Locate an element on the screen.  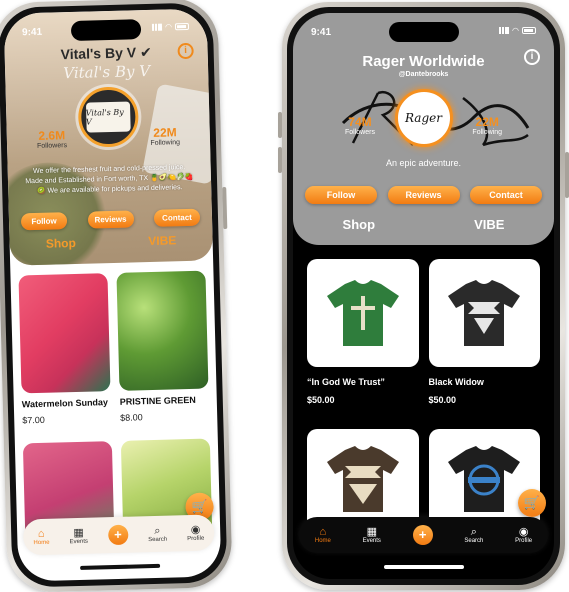
section-tabs: Shop VIBE is located at coordinates (110, 241).